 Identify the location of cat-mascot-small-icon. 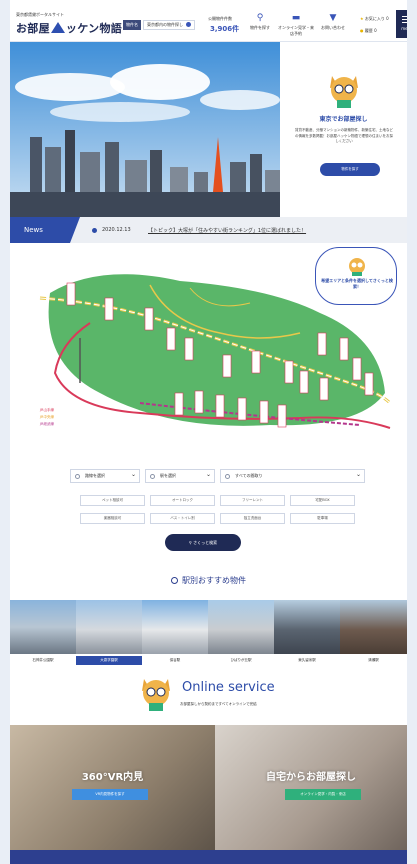
(357, 267).